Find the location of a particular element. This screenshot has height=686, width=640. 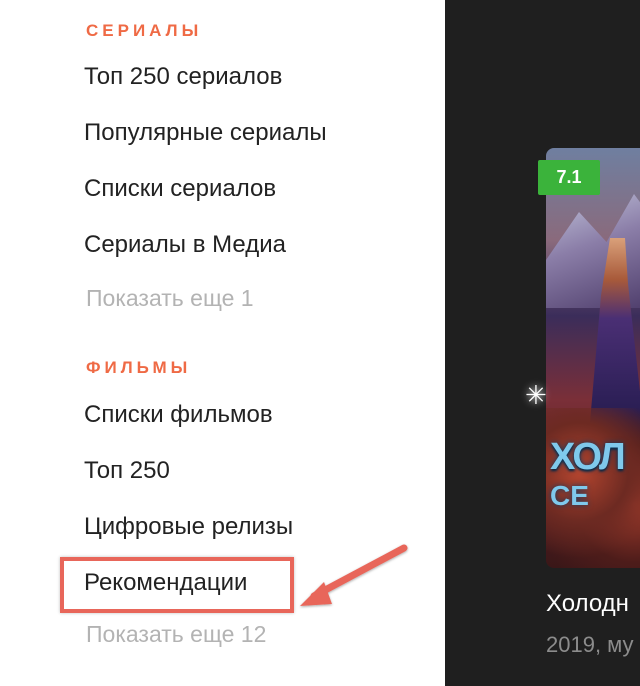

pointer-arrow-annotation is located at coordinates (354, 575).